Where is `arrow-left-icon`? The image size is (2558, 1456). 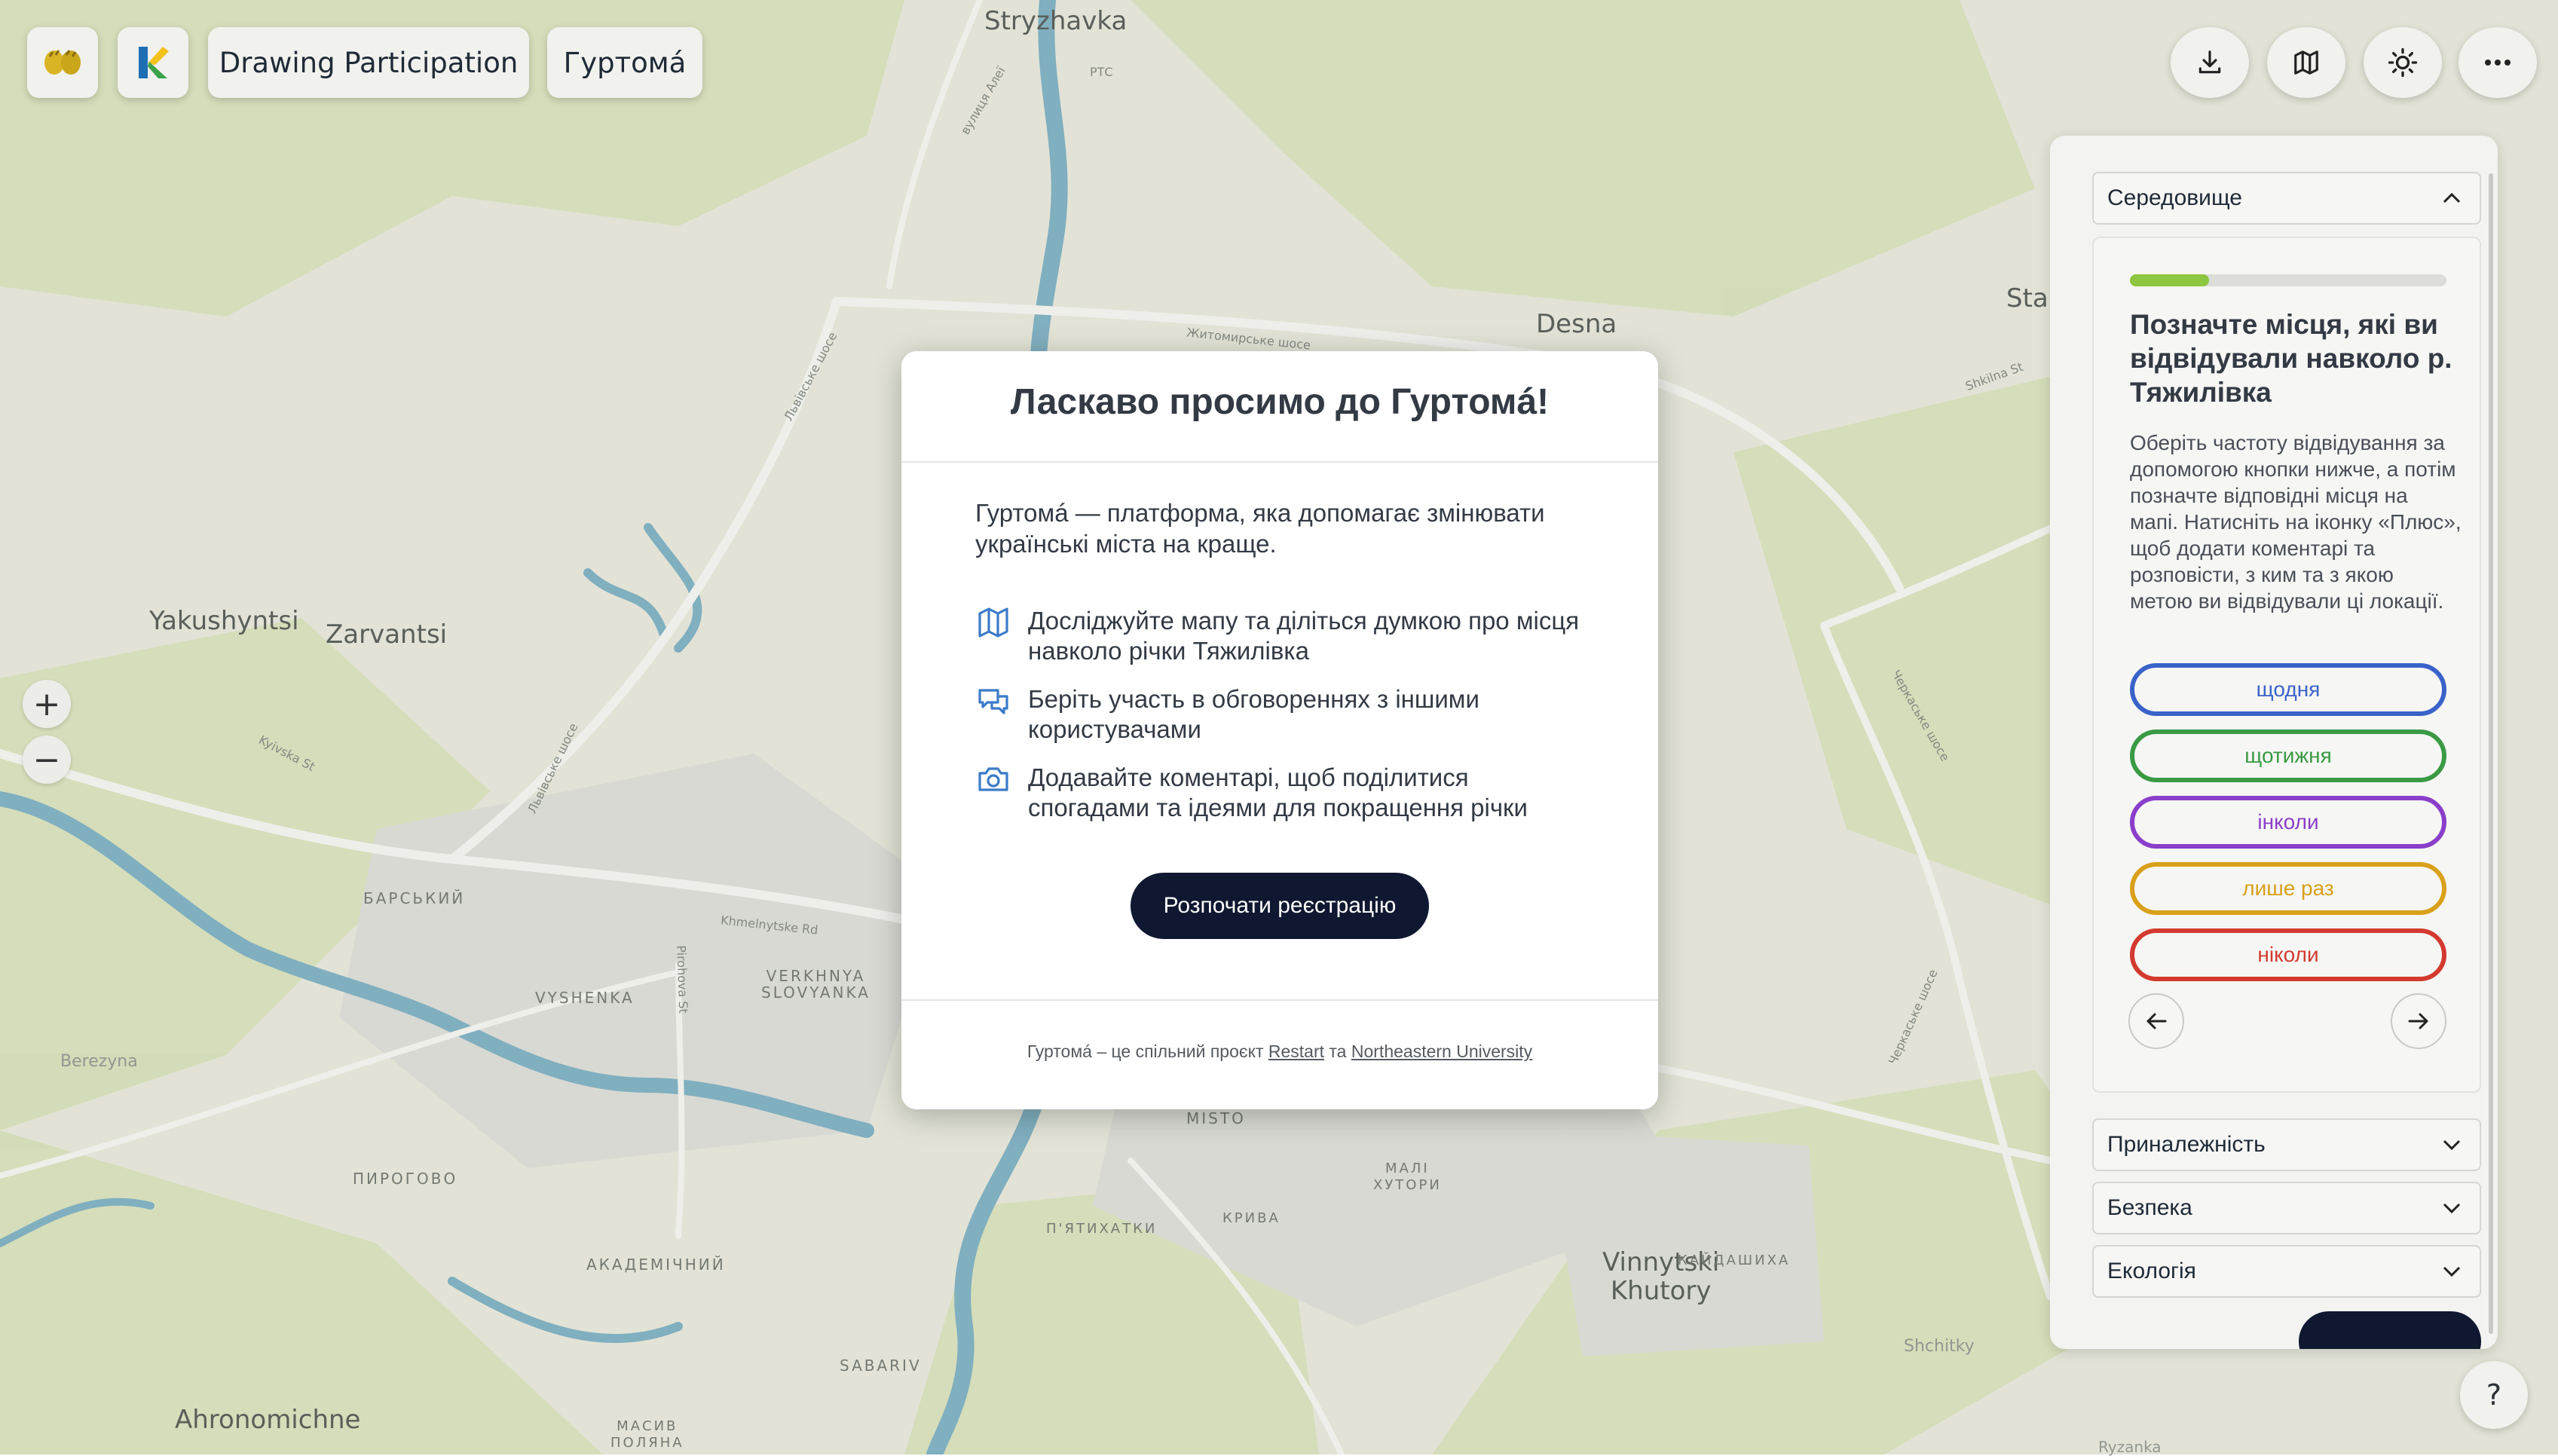 arrow-left-icon is located at coordinates (2156, 1021).